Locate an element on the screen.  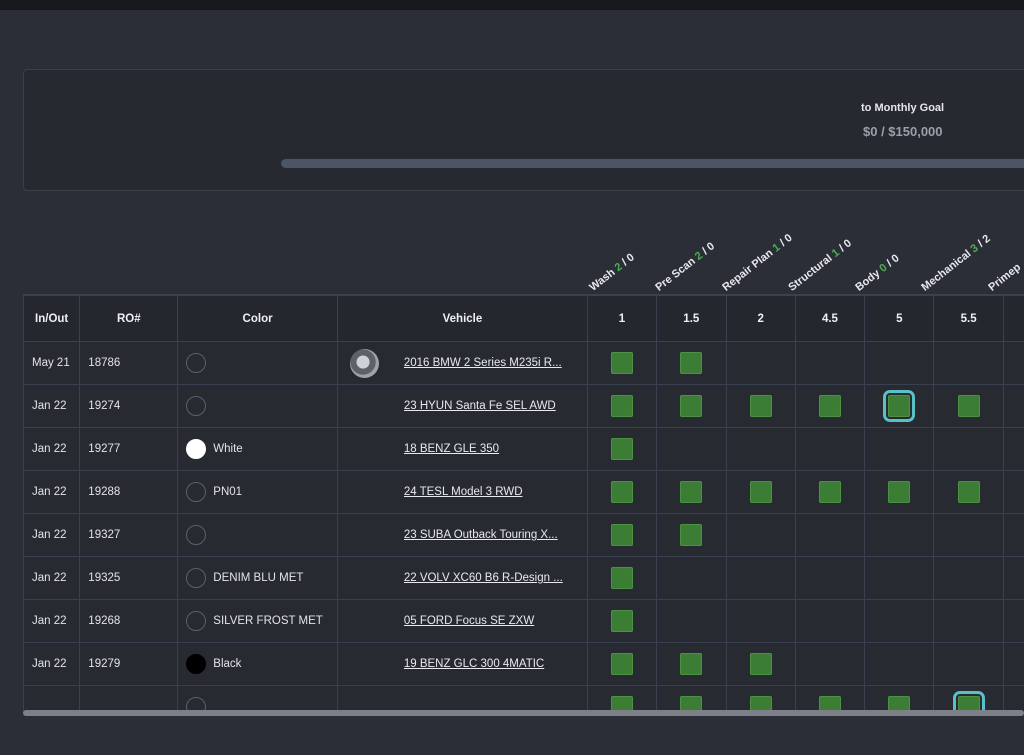
col-header-stage-1: 1.5 is located at coordinates (691, 318).